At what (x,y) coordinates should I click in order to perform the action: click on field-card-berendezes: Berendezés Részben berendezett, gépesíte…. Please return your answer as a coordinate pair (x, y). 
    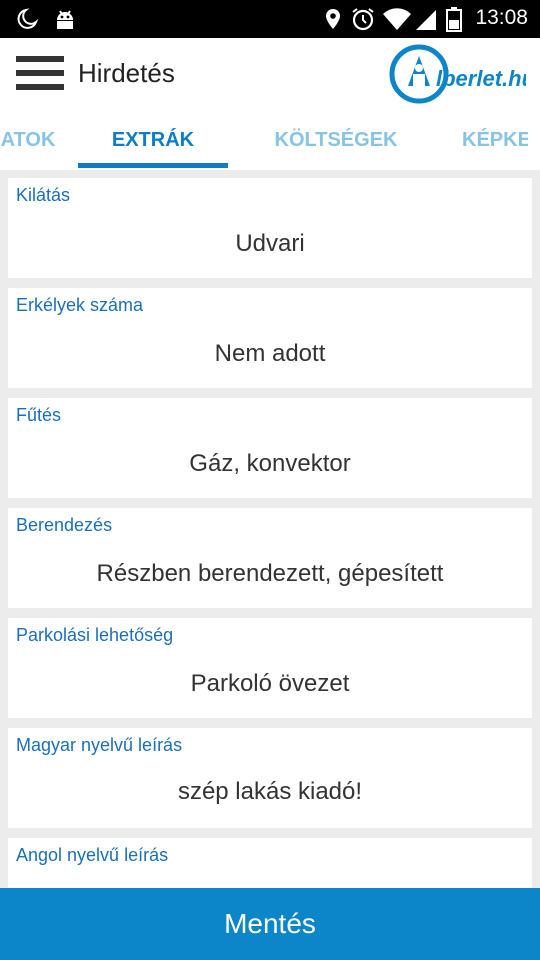
    Looking at the image, I should click on (270, 558).